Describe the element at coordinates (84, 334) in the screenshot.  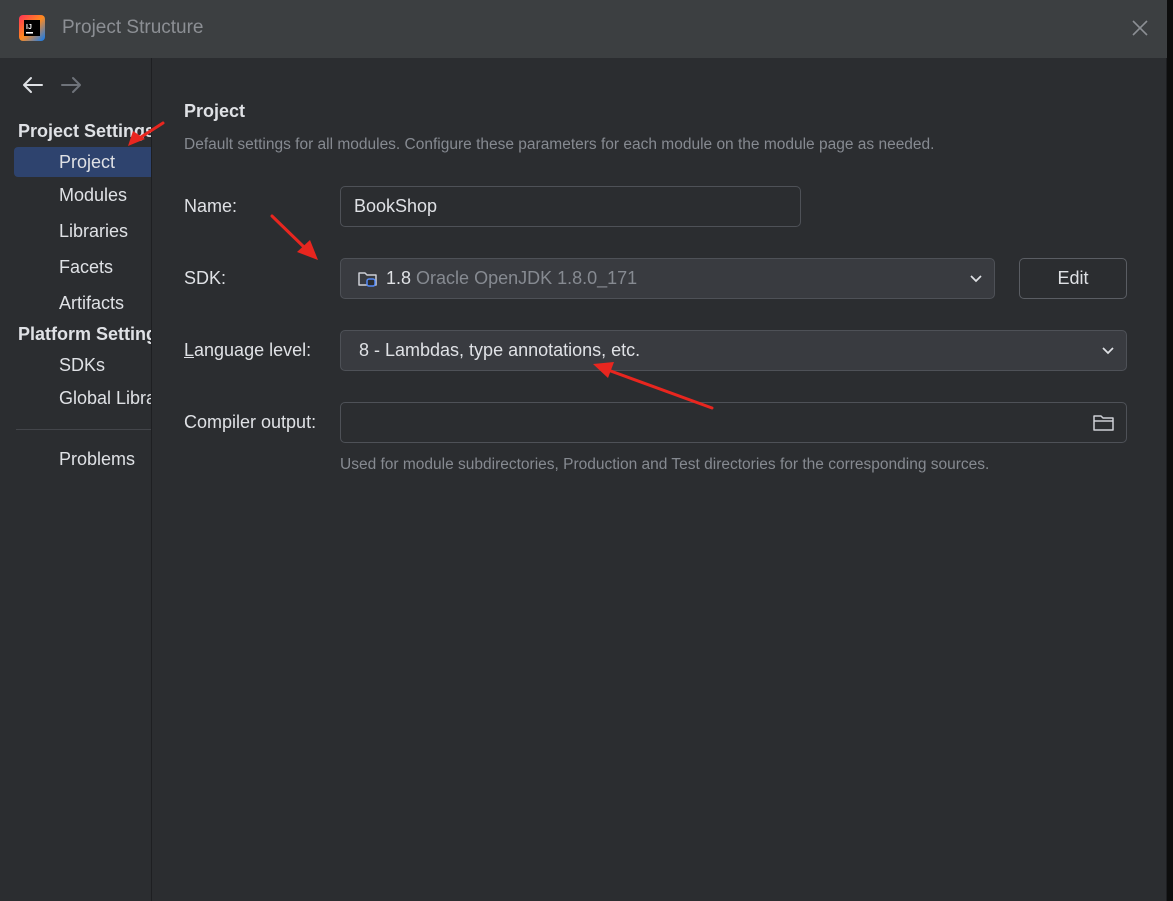
I see `group-platform-settings: Platform Settings` at that location.